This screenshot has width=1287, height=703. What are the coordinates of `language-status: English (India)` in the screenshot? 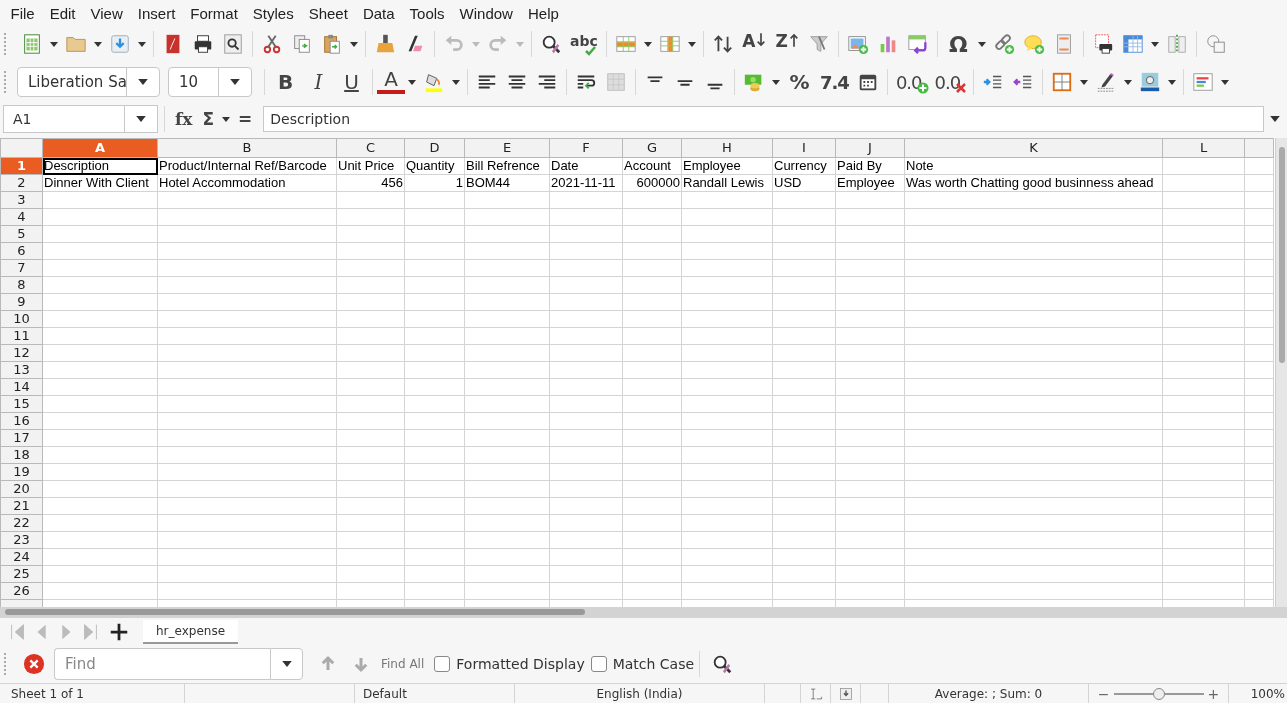 It's located at (640, 693).